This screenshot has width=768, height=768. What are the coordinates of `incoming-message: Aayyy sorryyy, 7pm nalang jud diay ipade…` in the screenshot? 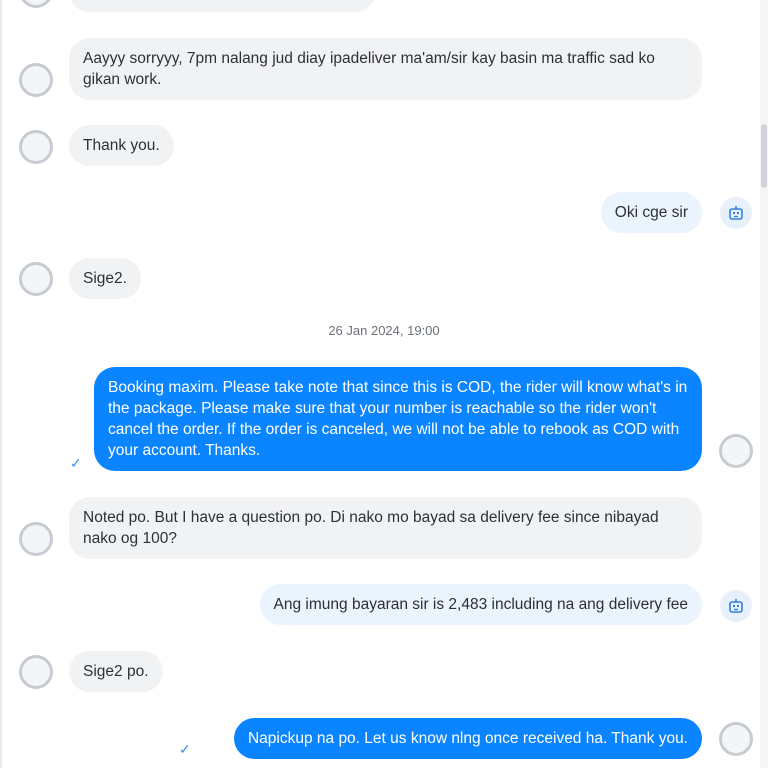 It's located at (385, 69).